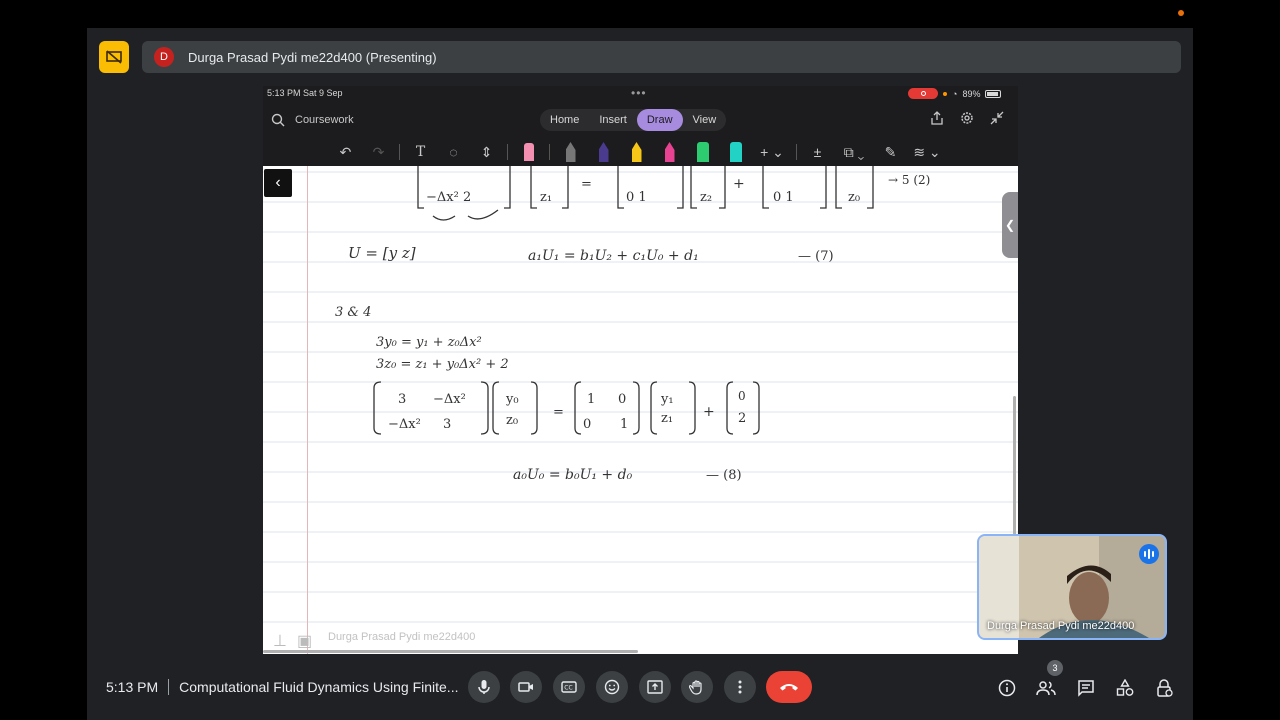  What do you see at coordinates (997, 118) in the screenshot?
I see `collapse-icon` at bounding box center [997, 118].